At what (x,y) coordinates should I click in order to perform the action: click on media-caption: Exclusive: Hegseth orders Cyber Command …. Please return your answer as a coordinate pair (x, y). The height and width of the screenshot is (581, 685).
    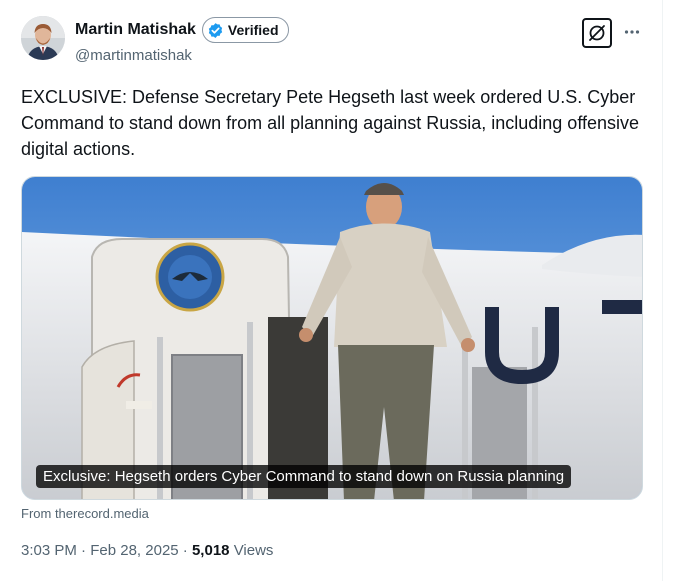
    Looking at the image, I should click on (304, 476).